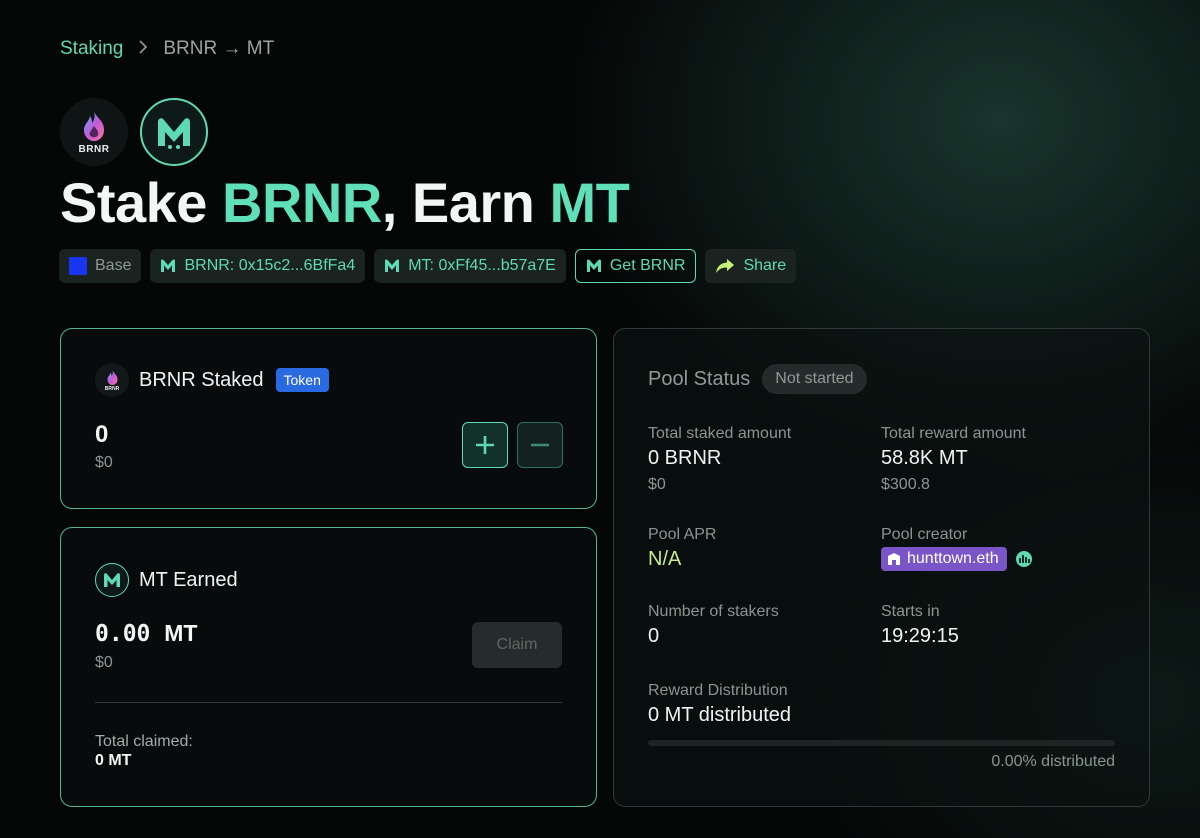 Image resolution: width=1200 pixels, height=838 pixels. Describe the element at coordinates (757, 379) in the screenshot. I see `pool-status-header: Pool Status Not started` at that location.